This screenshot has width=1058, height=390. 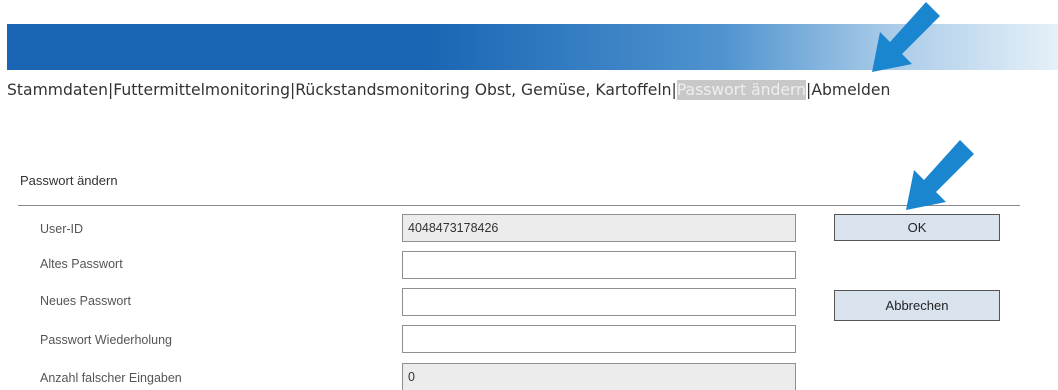 I want to click on repeat-password-label: Passwort Wiederholung, so click(x=106, y=340).